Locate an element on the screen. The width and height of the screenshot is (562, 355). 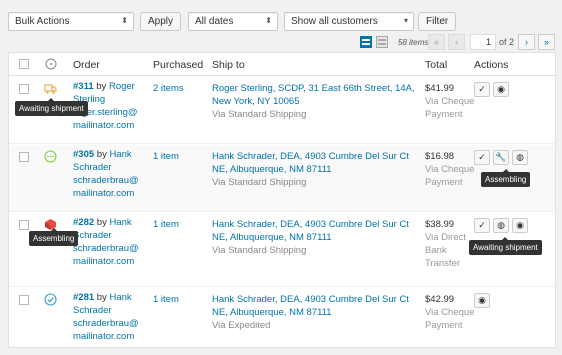
order-total: $38.99 Via Direct Bank Transfer is located at coordinates (450, 244).